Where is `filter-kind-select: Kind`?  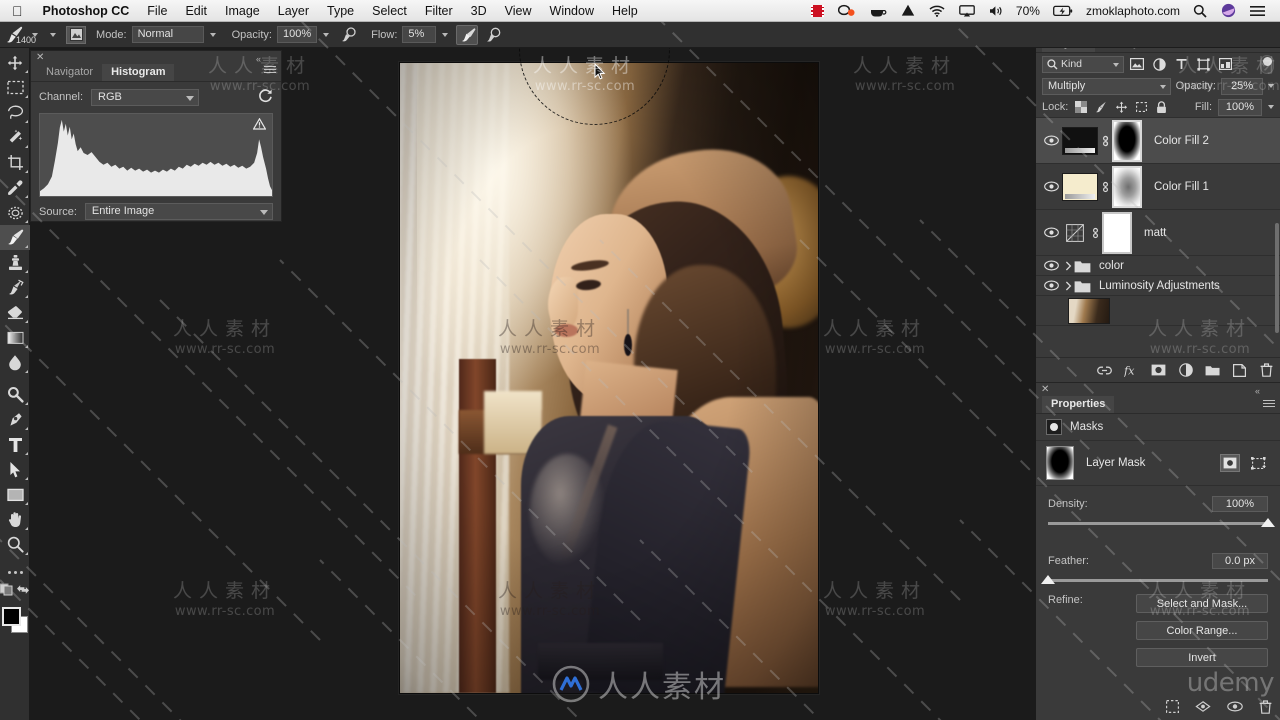 filter-kind-select: Kind is located at coordinates (1083, 64).